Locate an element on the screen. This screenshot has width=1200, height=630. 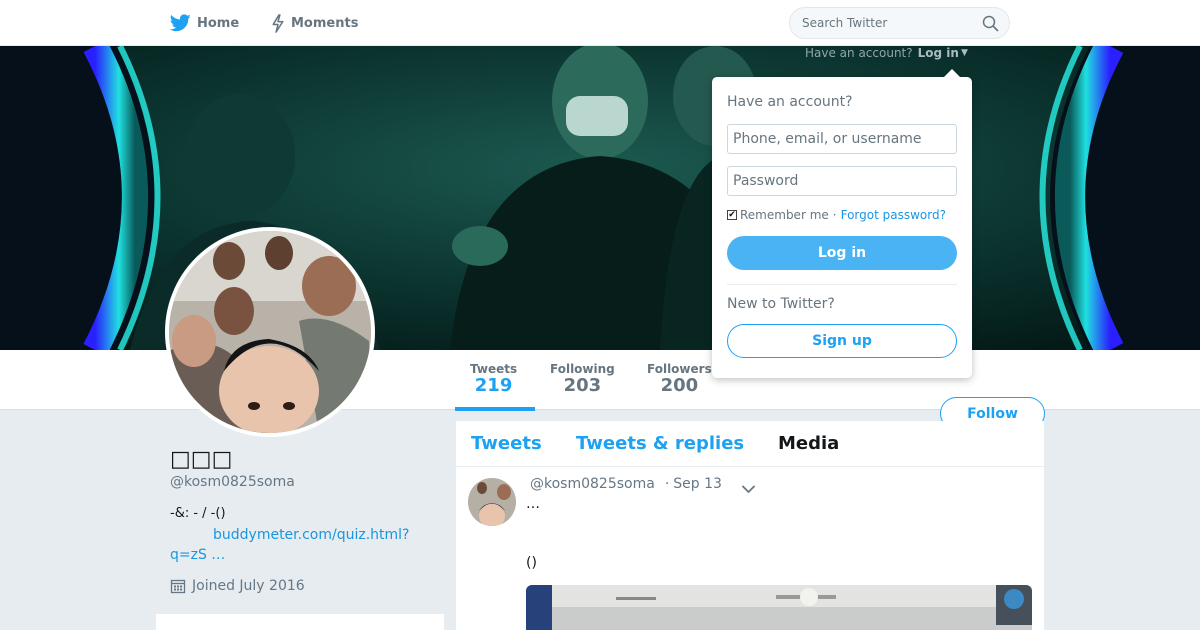
password-field is located at coordinates (842, 181).